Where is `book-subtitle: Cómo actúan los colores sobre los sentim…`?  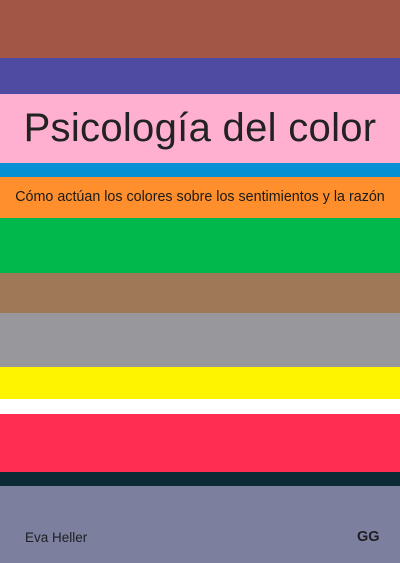 book-subtitle: Cómo actúan los colores sobre los sentim… is located at coordinates (200, 197).